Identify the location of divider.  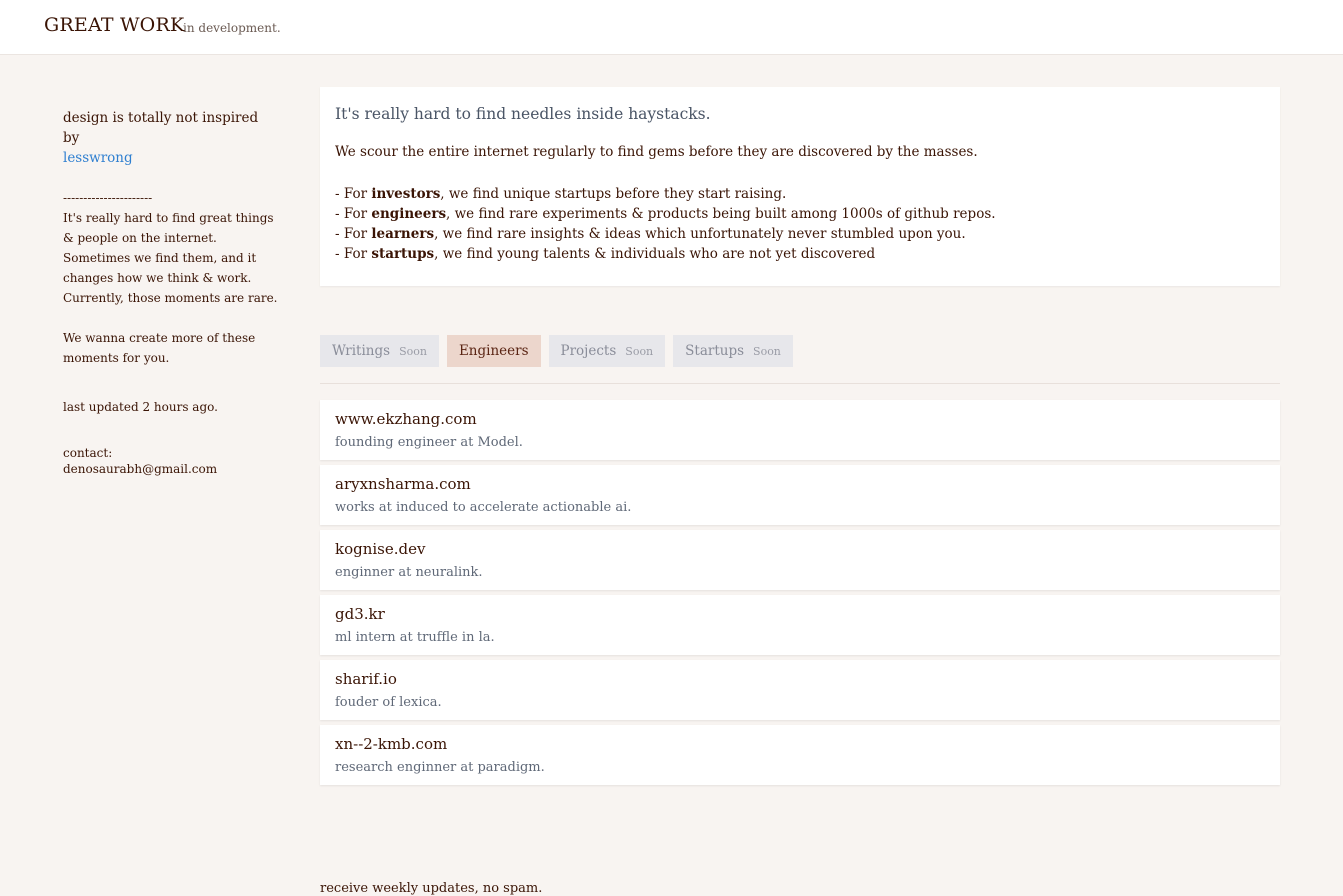
(800, 383).